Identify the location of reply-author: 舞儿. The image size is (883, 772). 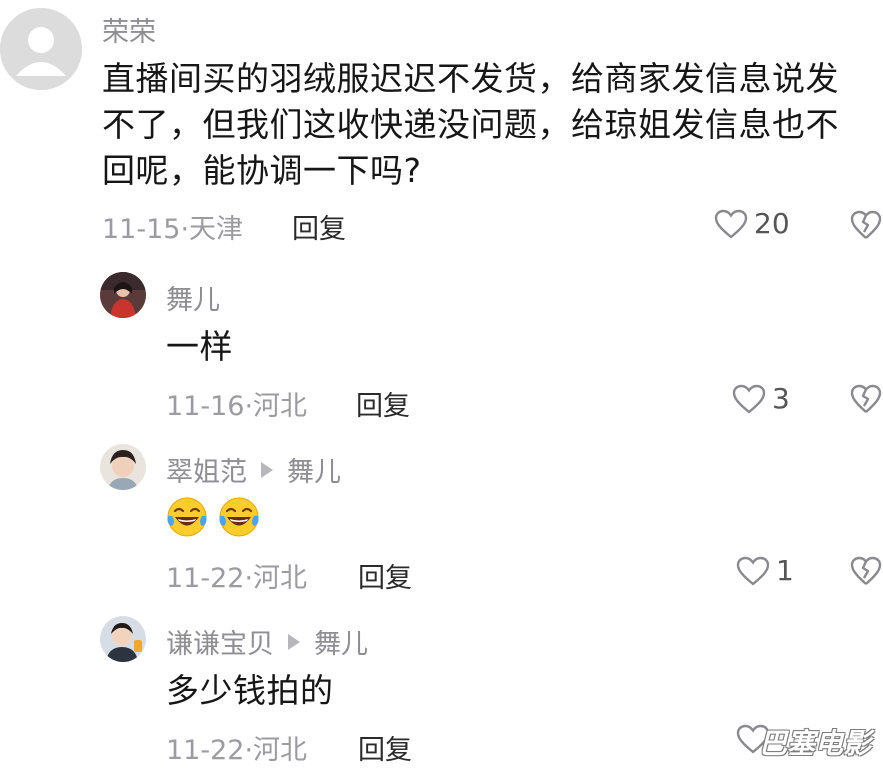
(193, 297).